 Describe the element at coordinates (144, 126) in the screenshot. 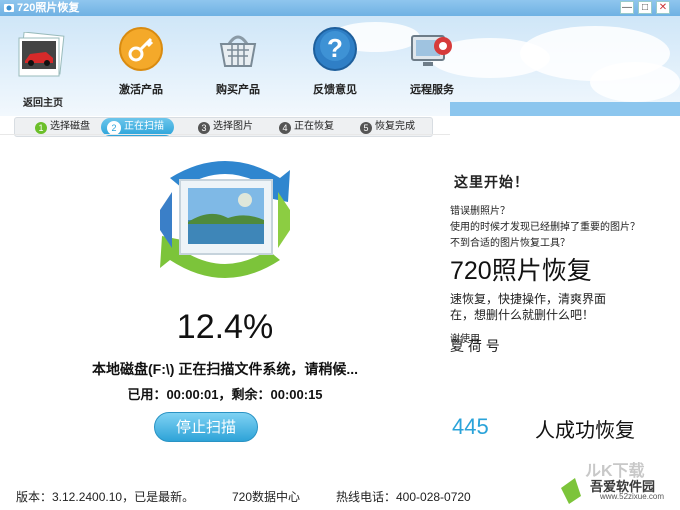

I see `step-label: 正在扫描` at that location.